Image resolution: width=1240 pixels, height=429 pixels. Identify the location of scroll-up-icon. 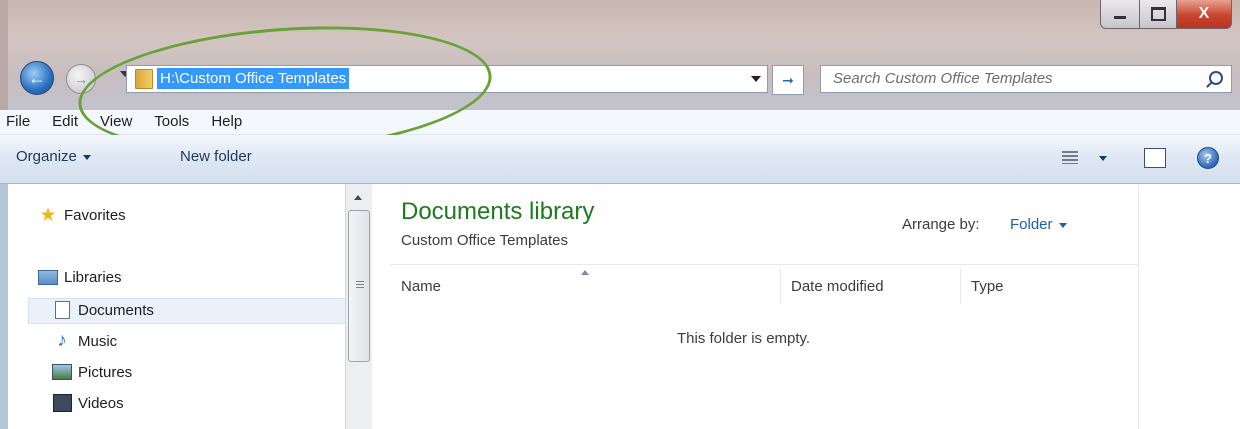
(358, 197).